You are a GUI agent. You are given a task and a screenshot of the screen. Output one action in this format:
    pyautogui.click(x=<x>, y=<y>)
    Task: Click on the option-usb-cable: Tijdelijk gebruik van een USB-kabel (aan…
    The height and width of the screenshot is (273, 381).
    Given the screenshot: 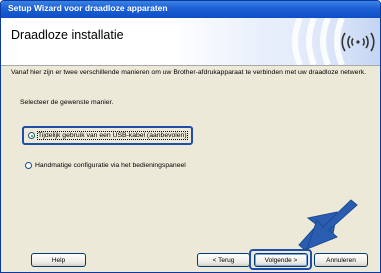 What is the action you would take?
    pyautogui.click(x=107, y=135)
    